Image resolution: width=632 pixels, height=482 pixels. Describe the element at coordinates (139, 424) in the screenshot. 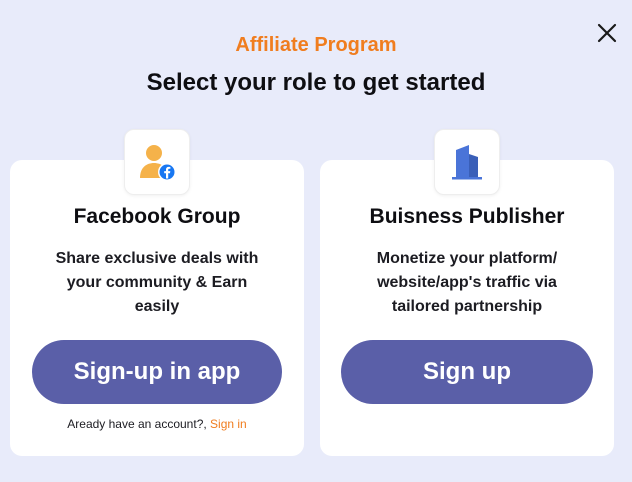

I see `signin-prompt-text: Aready have an account?,` at that location.